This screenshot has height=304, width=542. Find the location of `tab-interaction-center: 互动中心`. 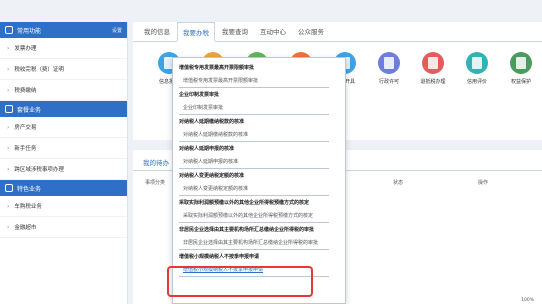

tab-interaction-center: 互动中心 is located at coordinates (273, 32).